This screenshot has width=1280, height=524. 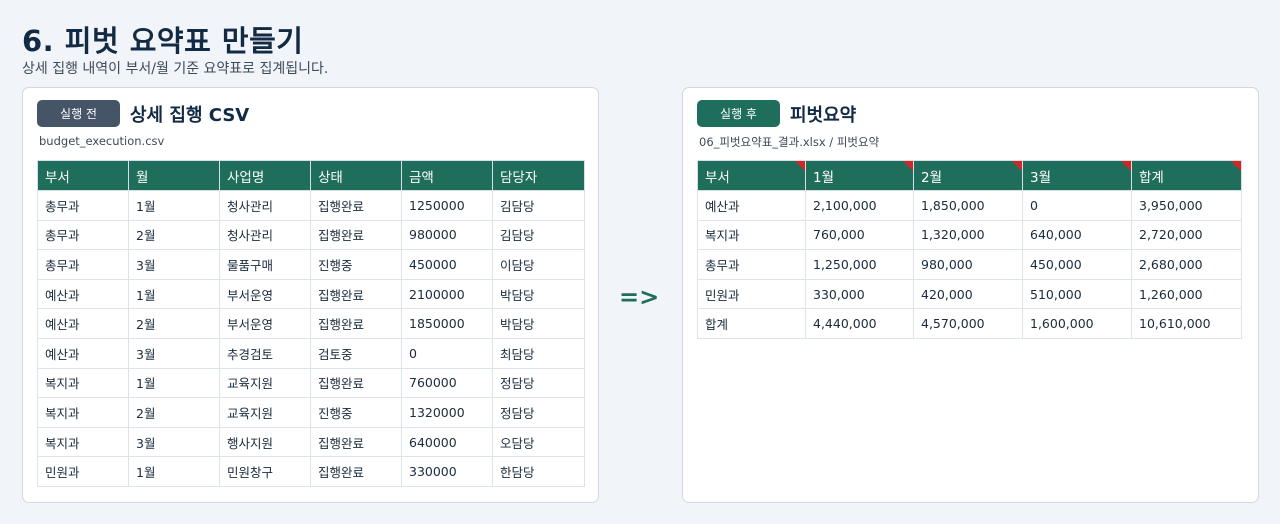 What do you see at coordinates (538, 264) in the screenshot?
I see `table-cell: 이담당` at bounding box center [538, 264].